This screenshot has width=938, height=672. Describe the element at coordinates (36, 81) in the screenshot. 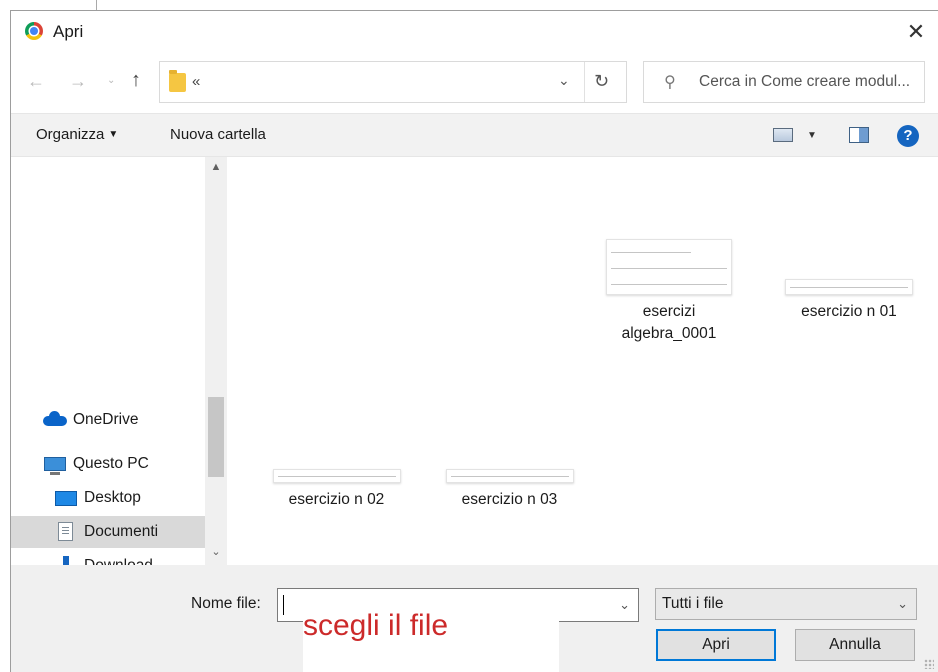

I see `back-arrow-icon: ←` at that location.